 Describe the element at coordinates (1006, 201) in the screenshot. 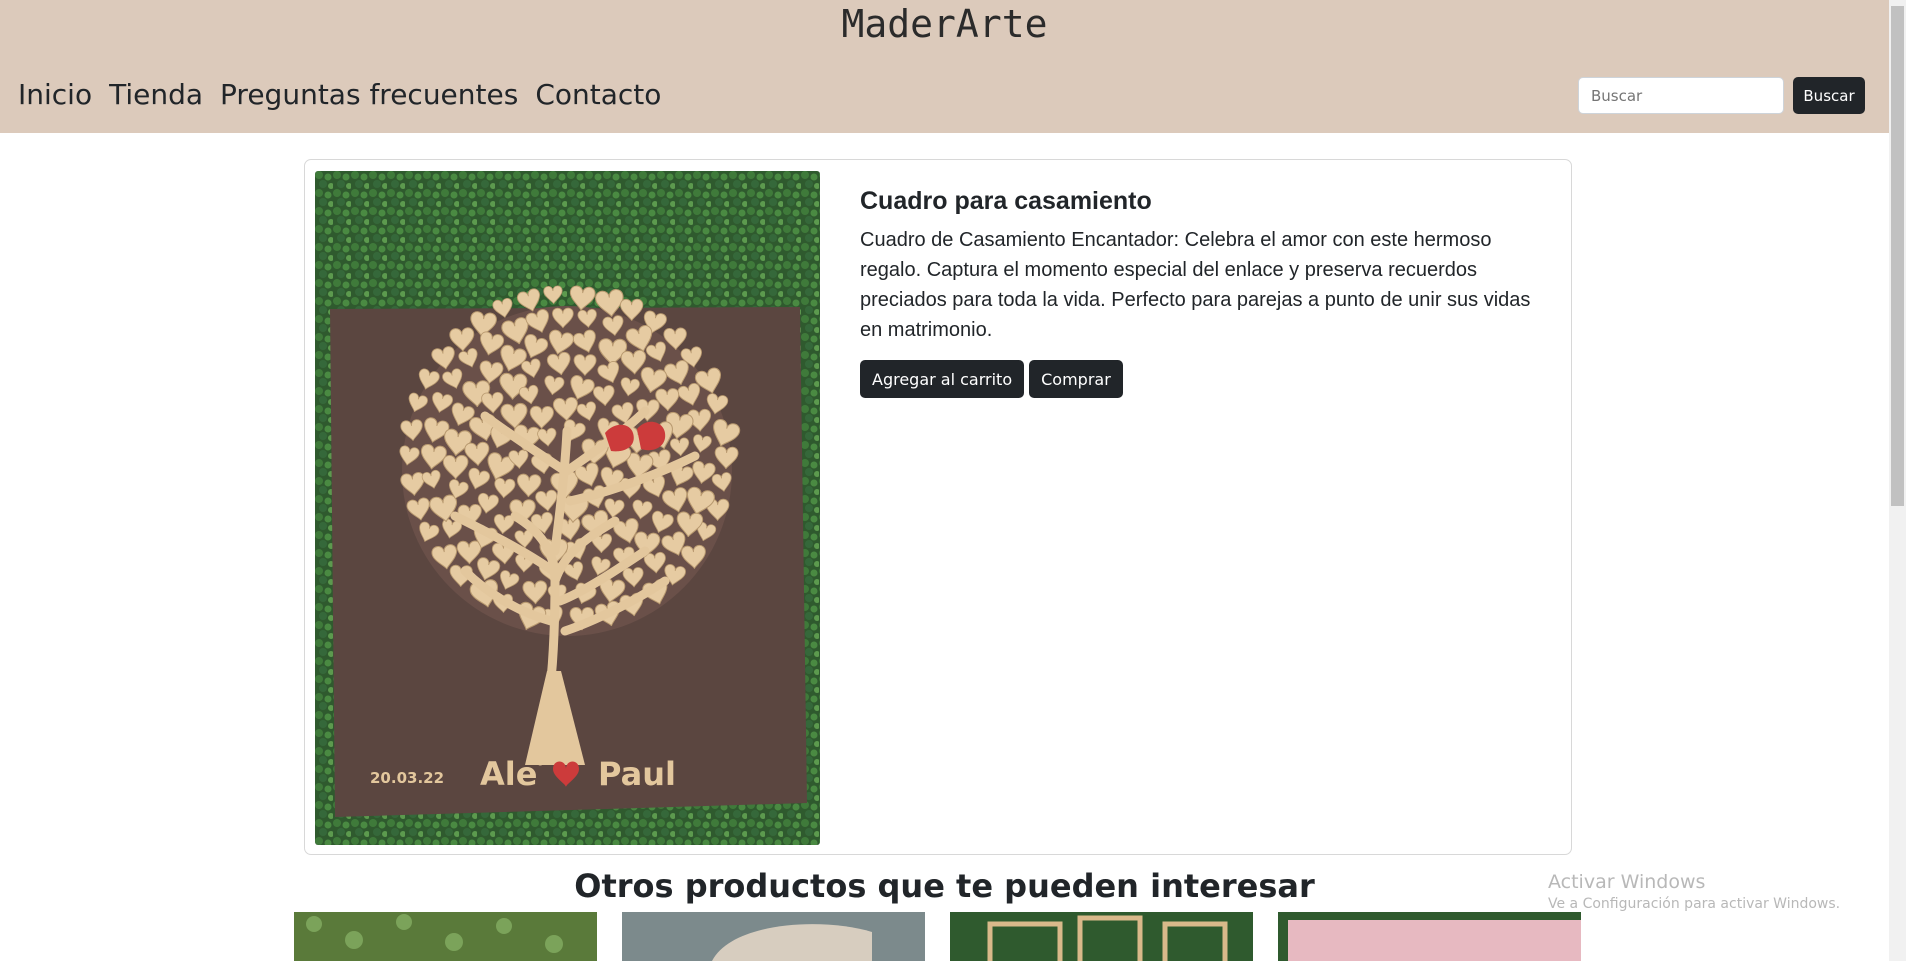

I see `product-title: Cuadro para casamiento` at that location.